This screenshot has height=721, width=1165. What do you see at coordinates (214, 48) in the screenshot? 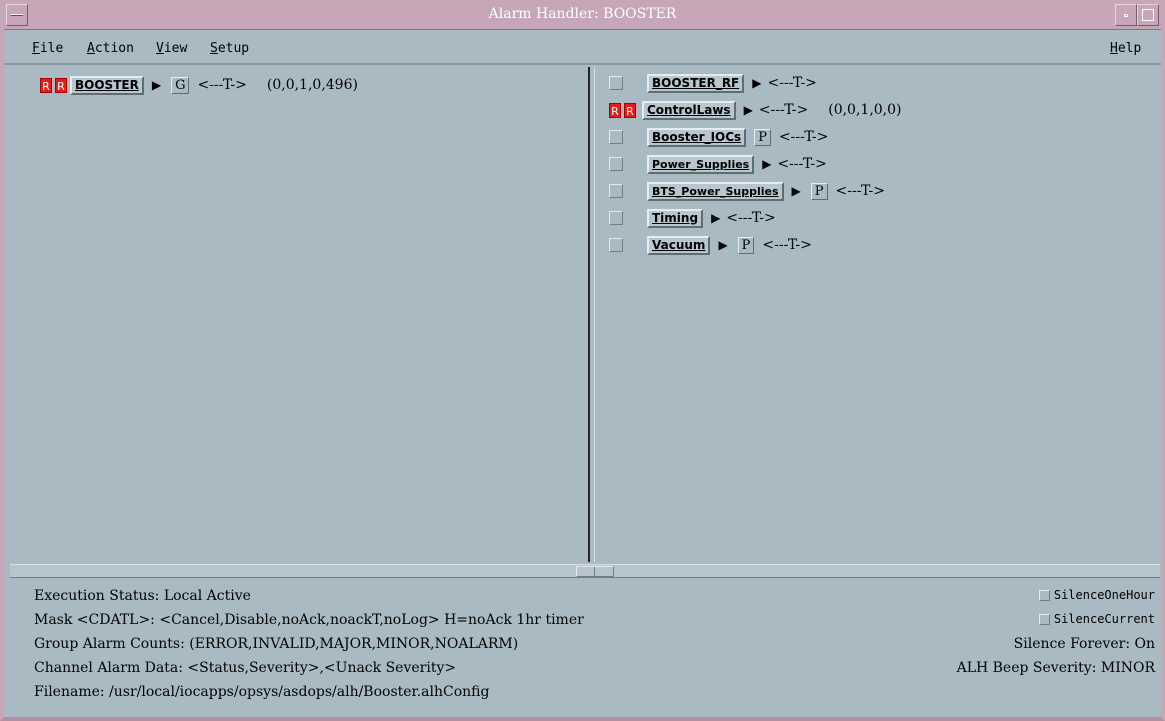
I see `menu-setup-mnemonic: S` at bounding box center [214, 48].